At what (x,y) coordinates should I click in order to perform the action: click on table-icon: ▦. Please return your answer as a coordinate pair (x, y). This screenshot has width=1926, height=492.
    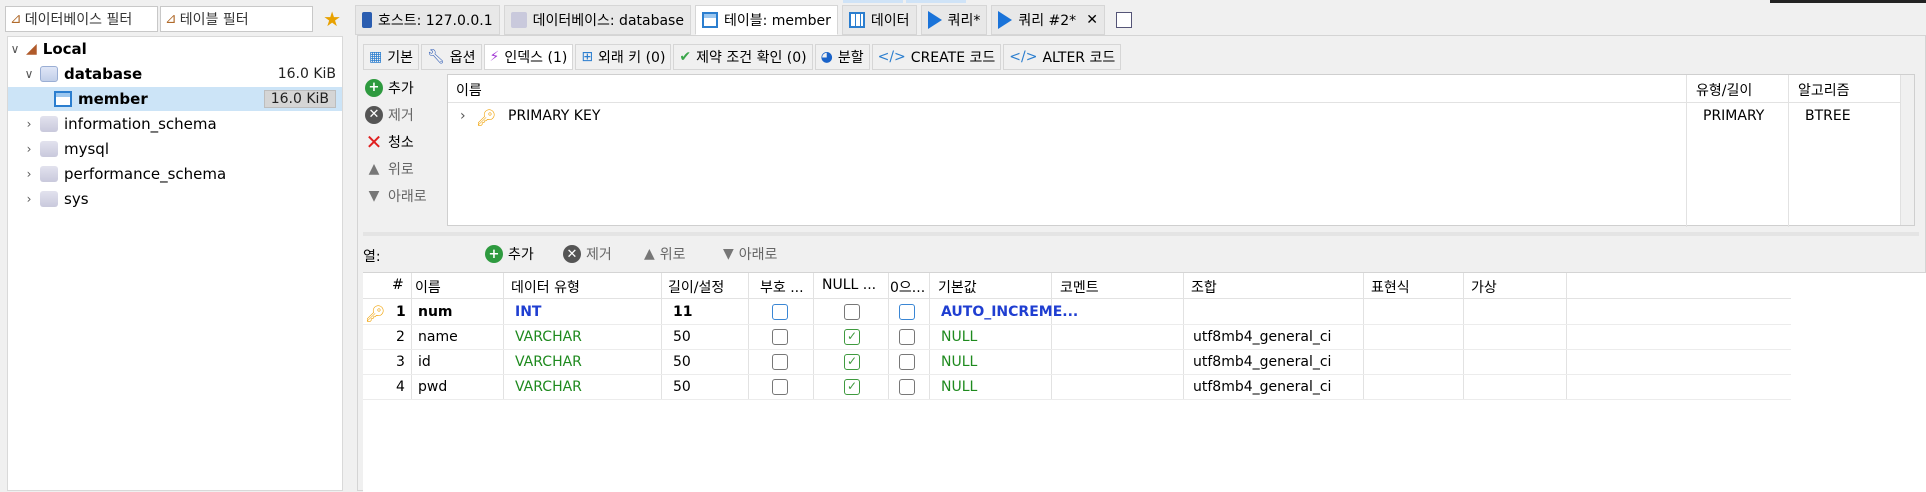
    Looking at the image, I should click on (376, 57).